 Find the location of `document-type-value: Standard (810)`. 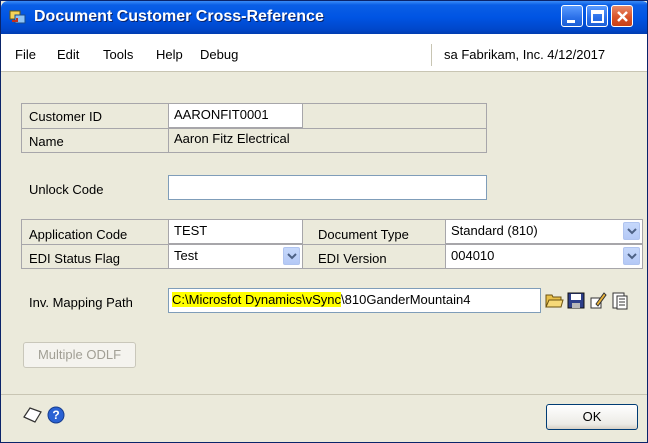

document-type-value: Standard (810) is located at coordinates (494, 230).